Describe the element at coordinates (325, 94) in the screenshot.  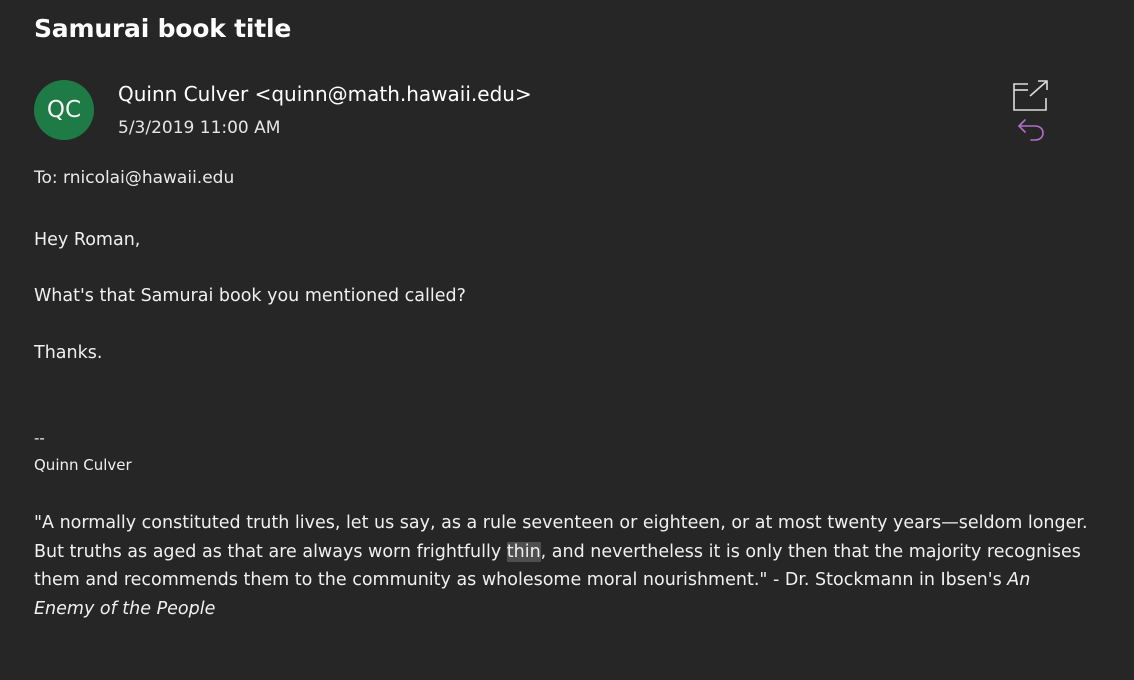
I see `sender-name: Quinn Culver <quinn@math.hawaii.edu>` at that location.